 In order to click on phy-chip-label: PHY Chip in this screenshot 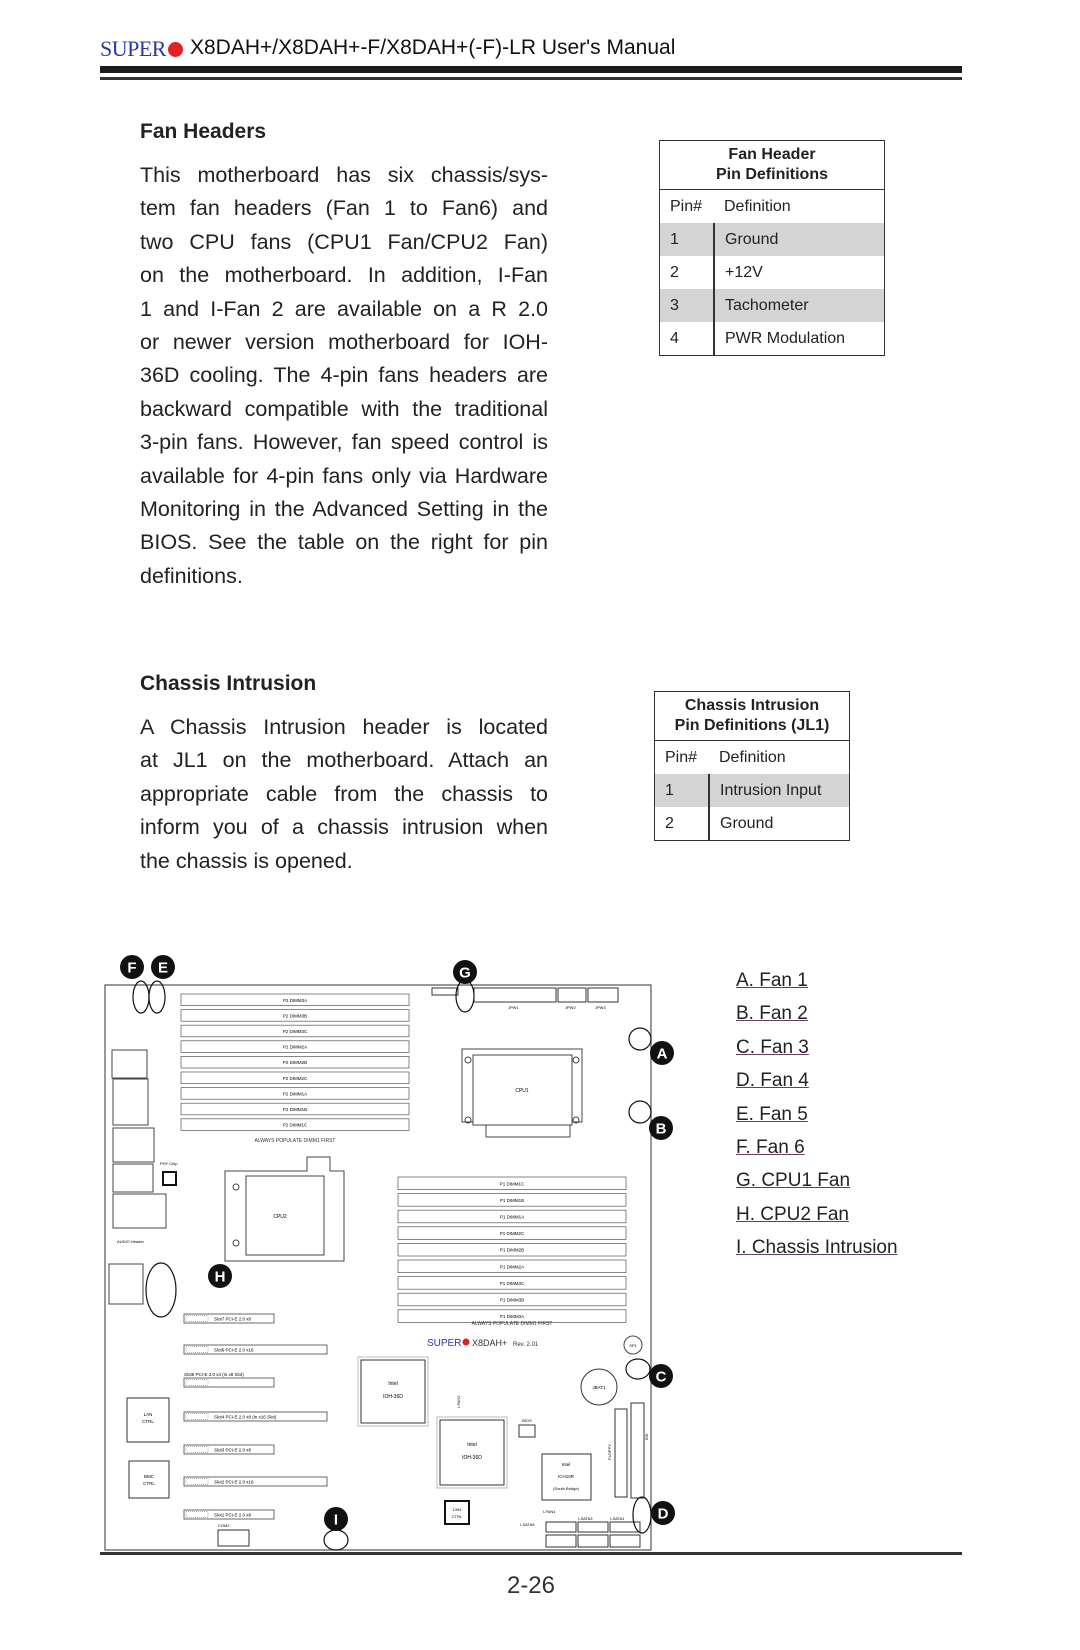, I will do `click(169, 1163)`.